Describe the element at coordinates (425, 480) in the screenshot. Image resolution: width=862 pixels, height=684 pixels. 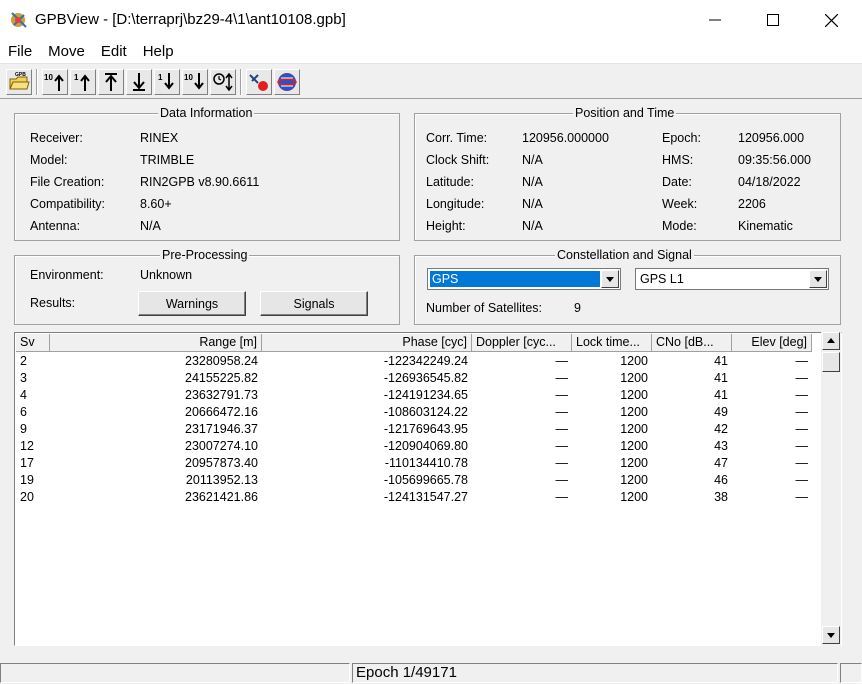
I see `cell-phase: -105699665.78` at that location.